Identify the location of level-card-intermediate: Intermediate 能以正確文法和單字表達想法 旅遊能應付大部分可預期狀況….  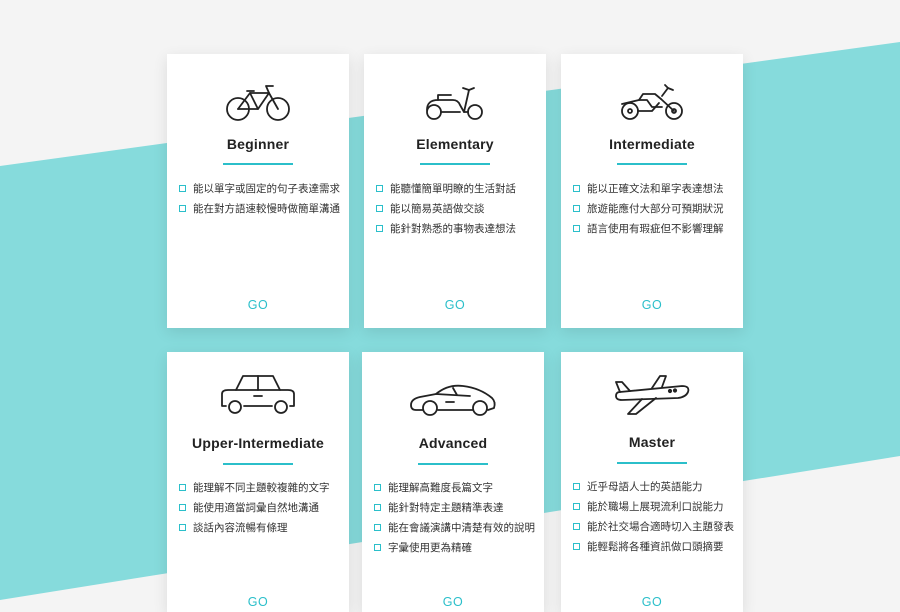
(652, 191).